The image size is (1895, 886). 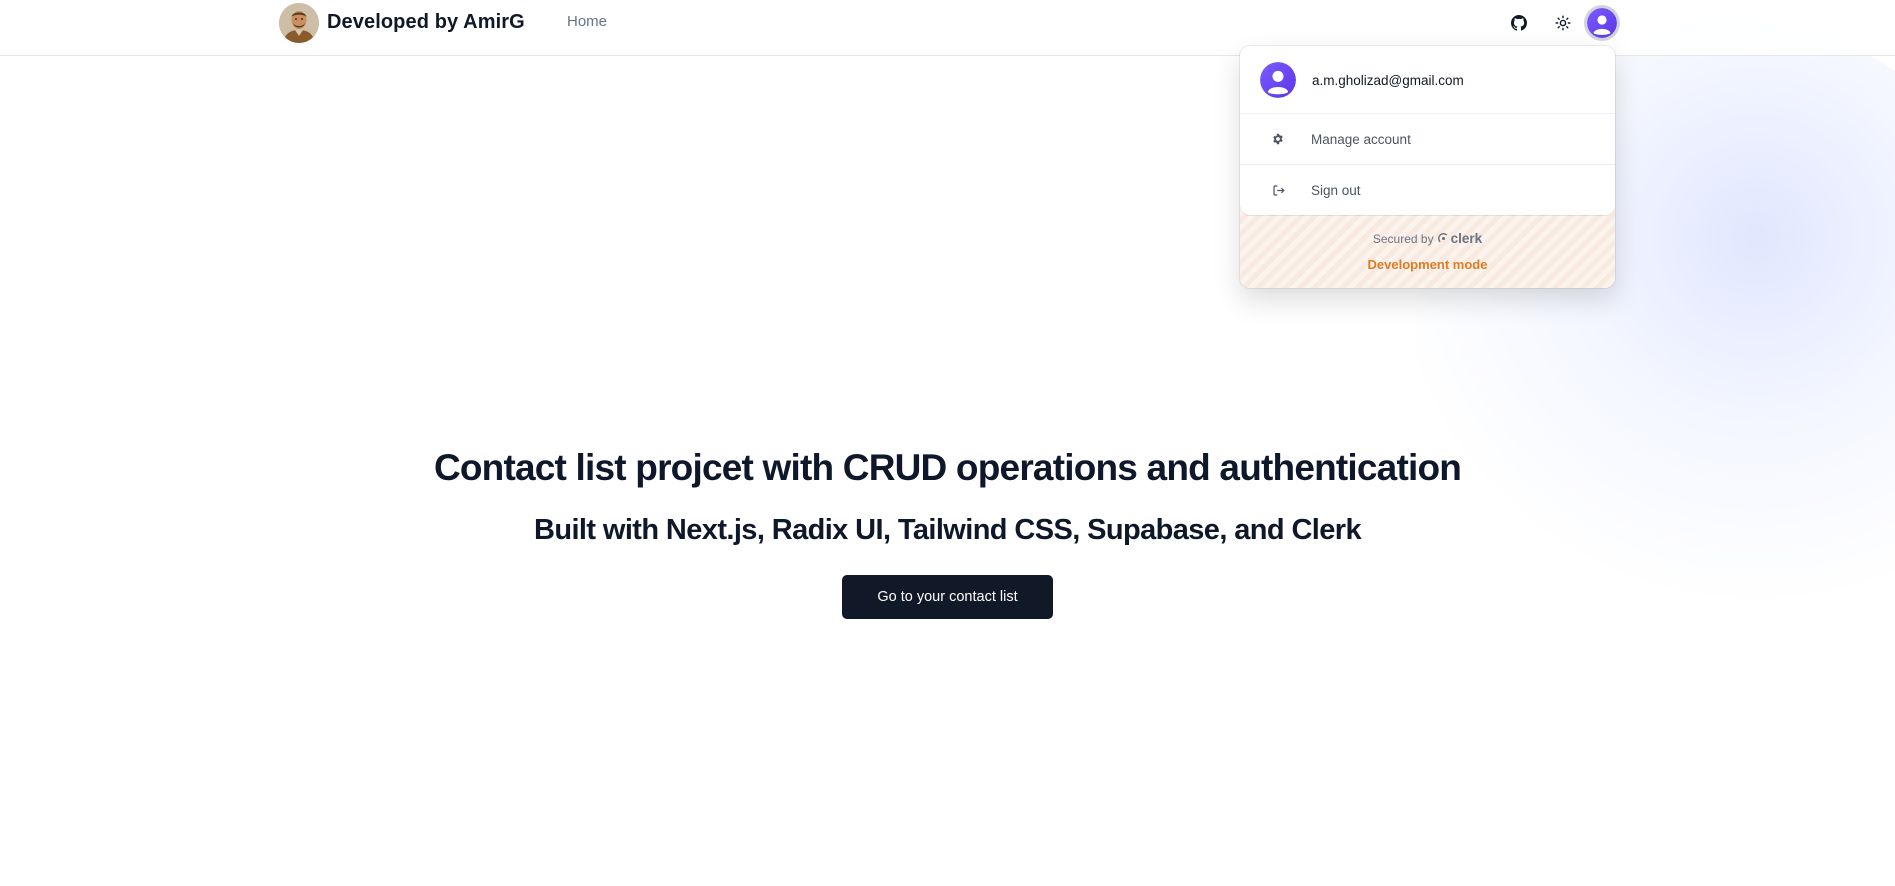 I want to click on clerk-logo-link: clerk, so click(x=1460, y=238).